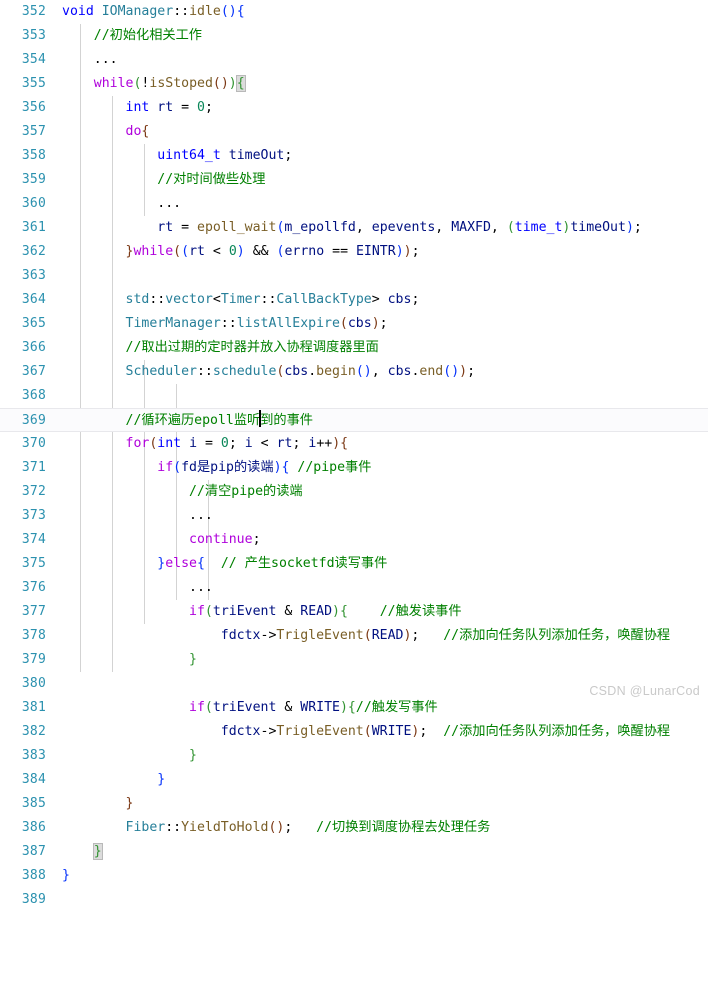 The height and width of the screenshot is (984, 708). Describe the element at coordinates (354, 828) in the screenshot. I see `code-line: 386 Fiber::YieldToHold(); //切换到调度协程去处理任务` at that location.